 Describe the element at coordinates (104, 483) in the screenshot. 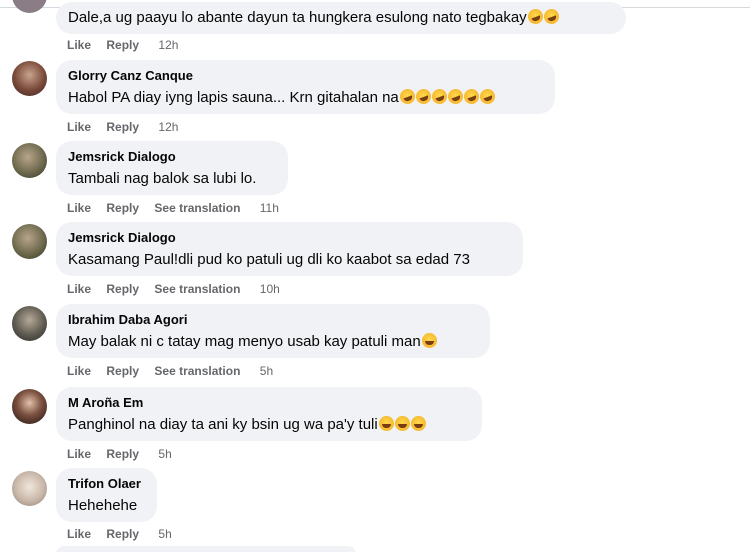

I see `comment-author: Trifon Olaer` at that location.